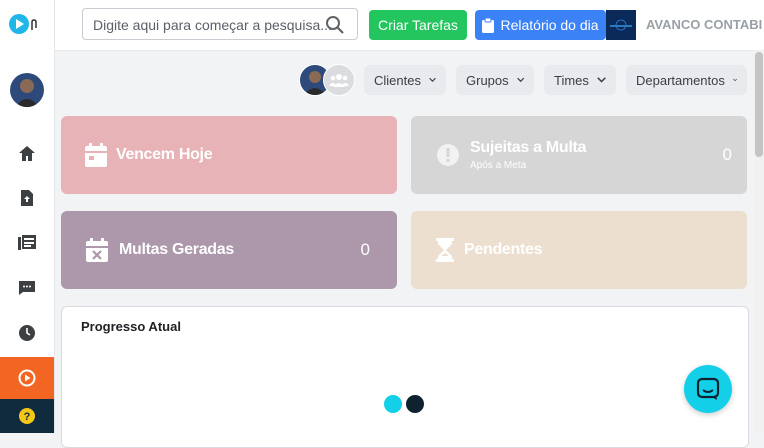 Image resolution: width=764 pixels, height=448 pixels. What do you see at coordinates (397, 80) in the screenshot?
I see `clients-label: Clientes` at bounding box center [397, 80].